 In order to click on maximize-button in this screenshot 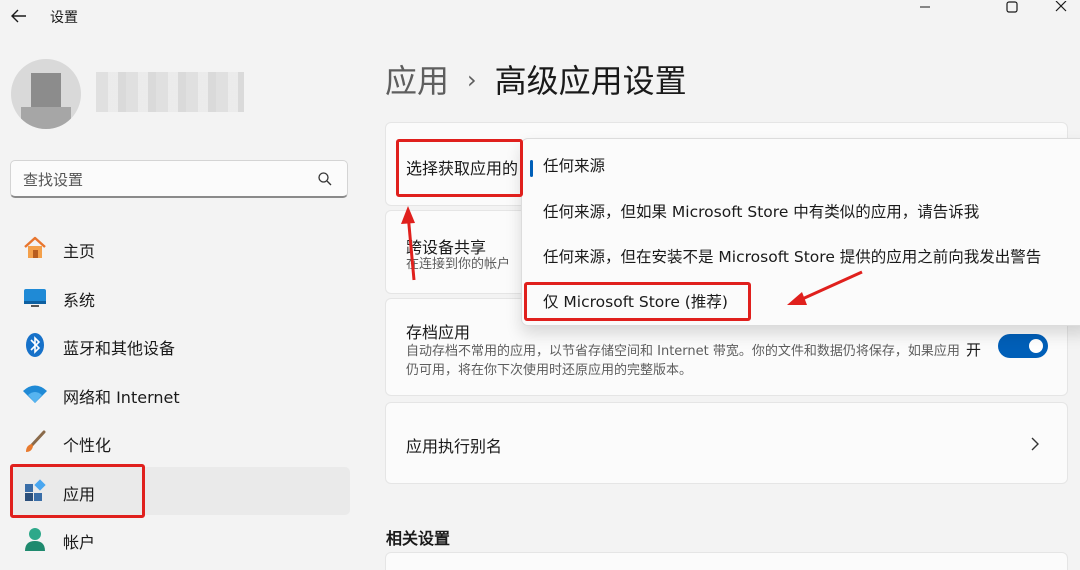, I will do `click(1012, 7)`.